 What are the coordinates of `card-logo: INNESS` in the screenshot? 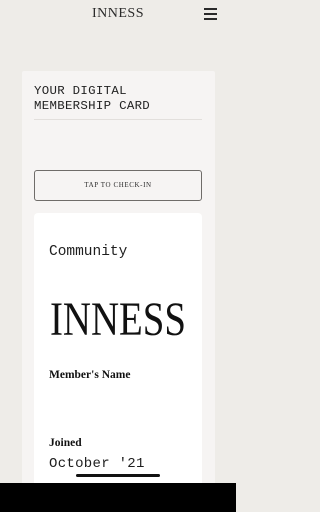 It's located at (118, 319).